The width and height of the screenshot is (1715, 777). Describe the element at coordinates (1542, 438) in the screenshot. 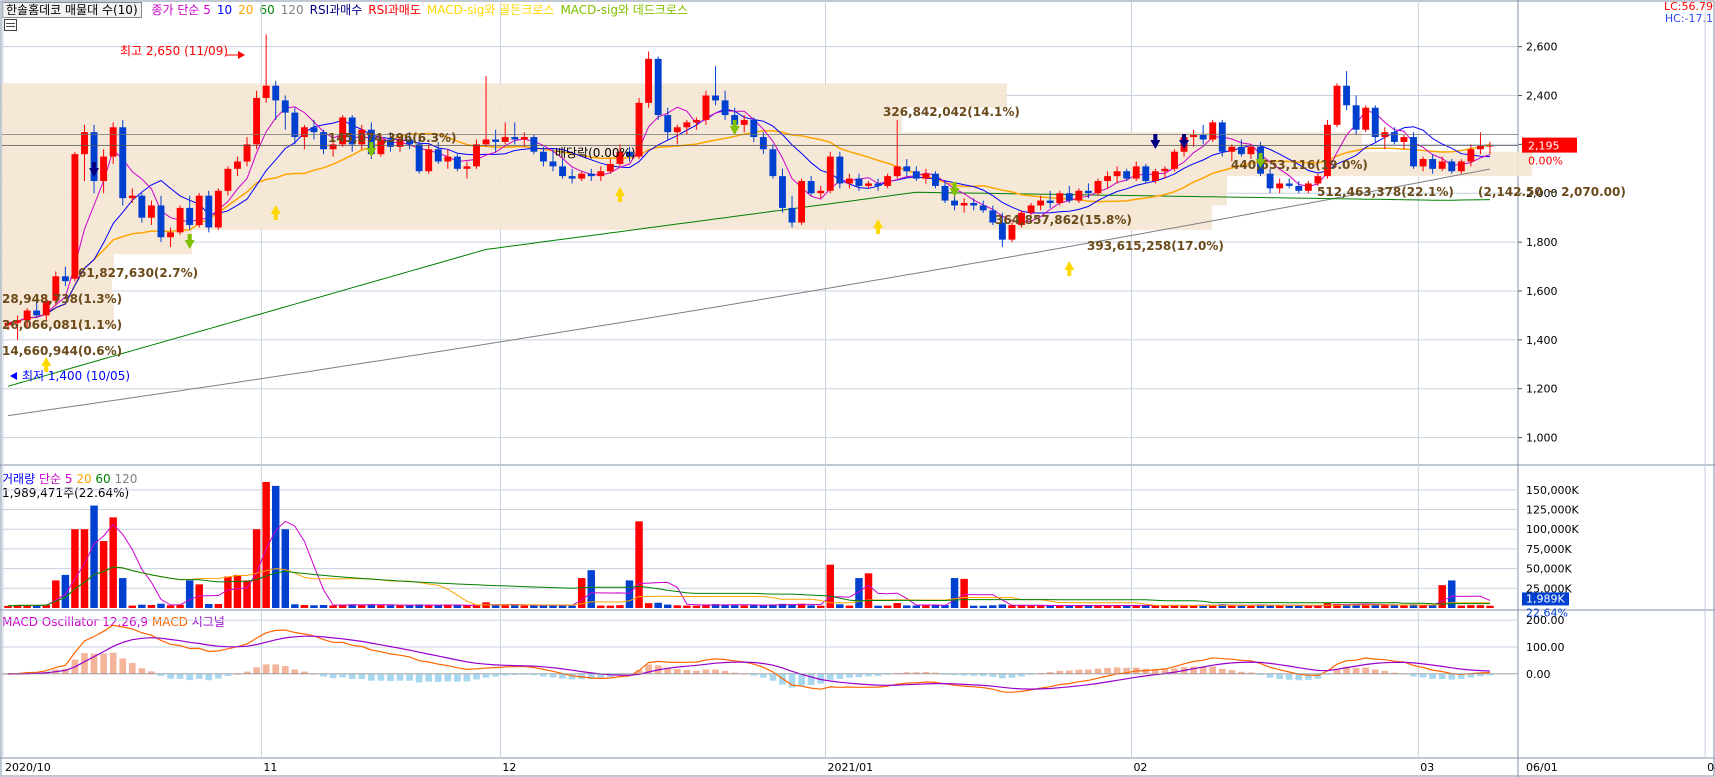

I see `price-tick-label: 1,000` at that location.